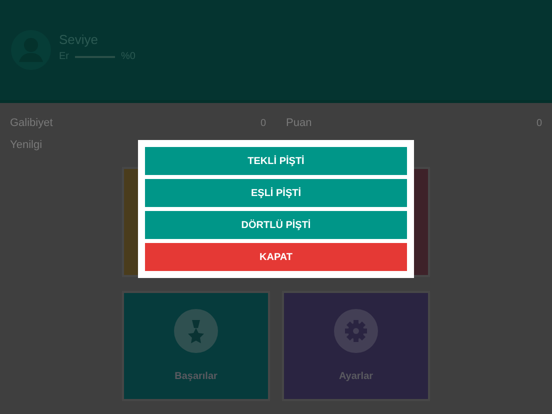  What do you see at coordinates (196, 330) in the screenshot?
I see `medal-icon` at bounding box center [196, 330].